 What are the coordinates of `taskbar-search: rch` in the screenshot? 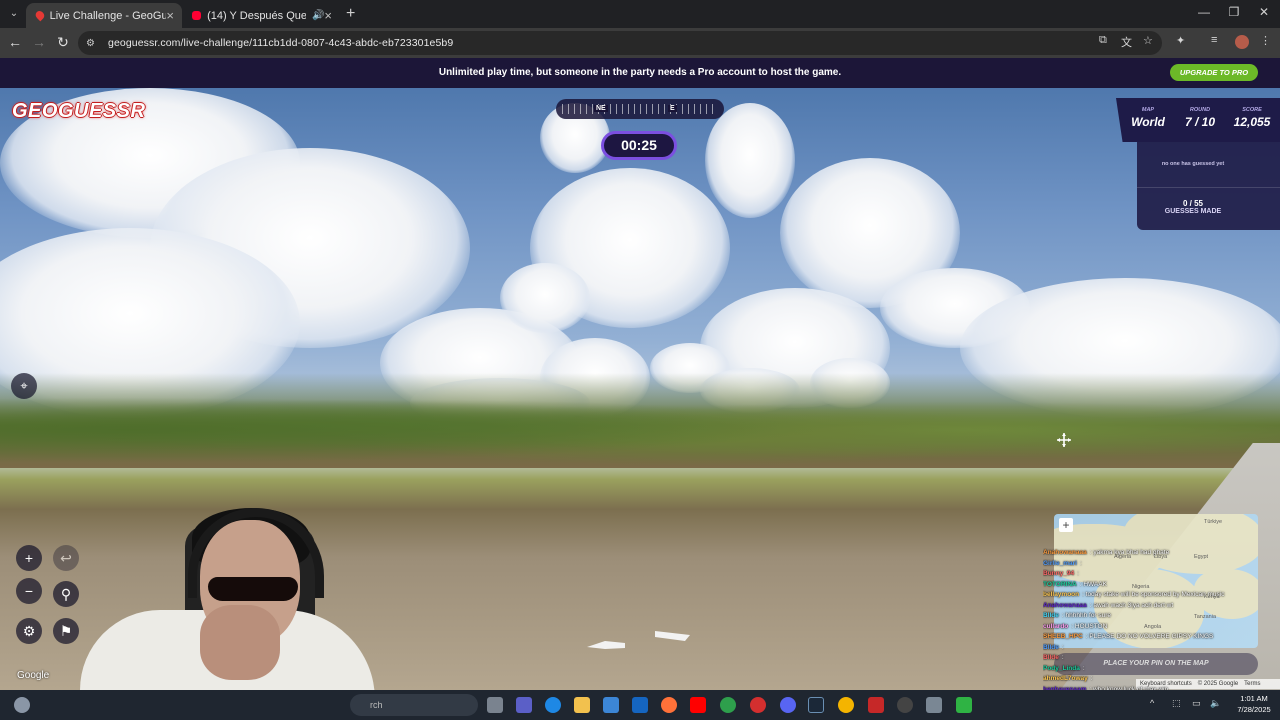 It's located at (414, 705).